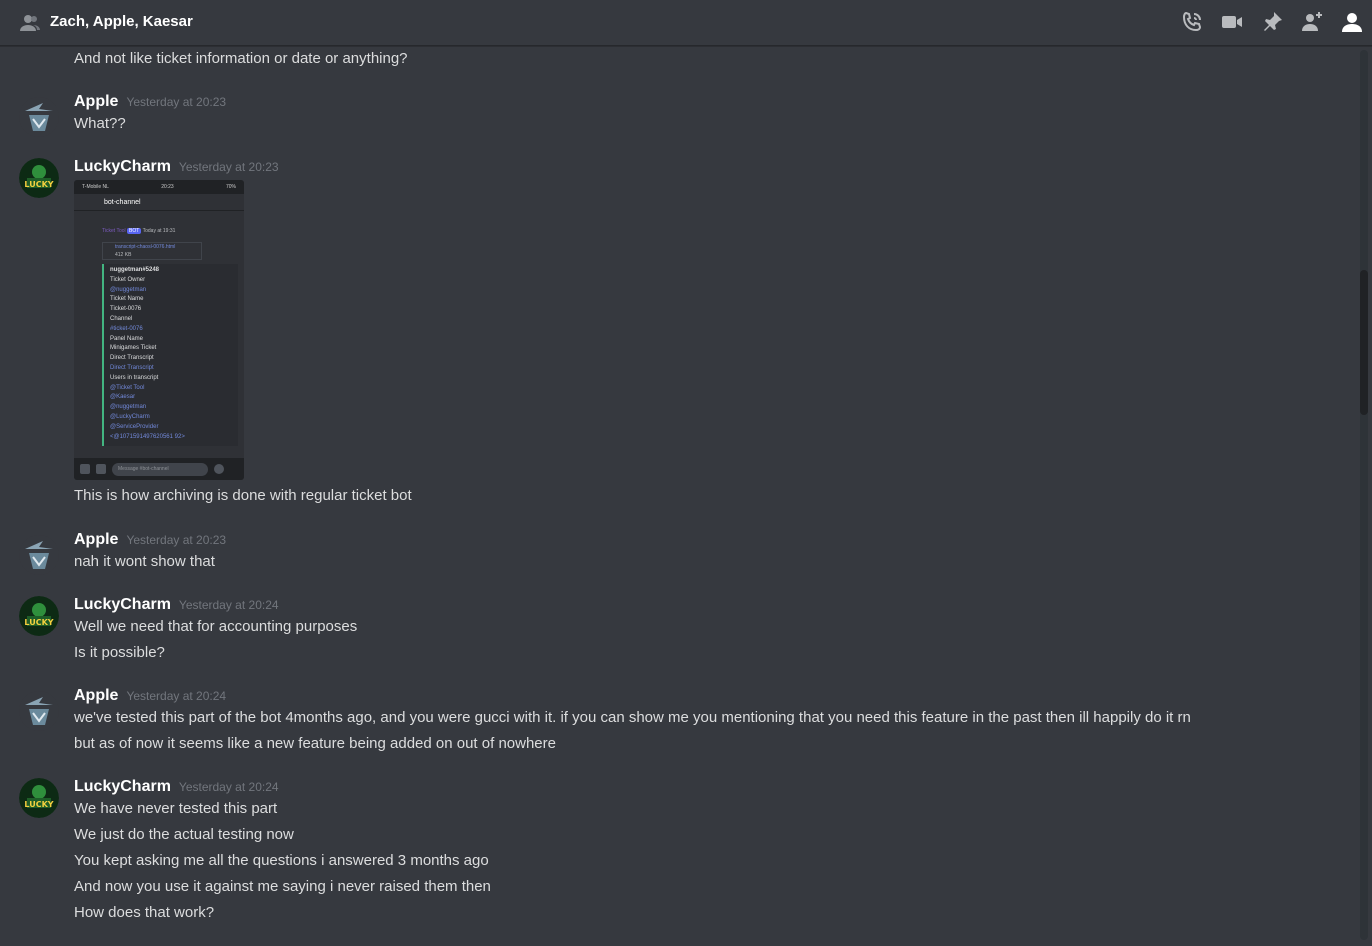 Image resolution: width=1372 pixels, height=946 pixels. Describe the element at coordinates (119, 652) in the screenshot. I see `message-text: Is it possible?` at that location.